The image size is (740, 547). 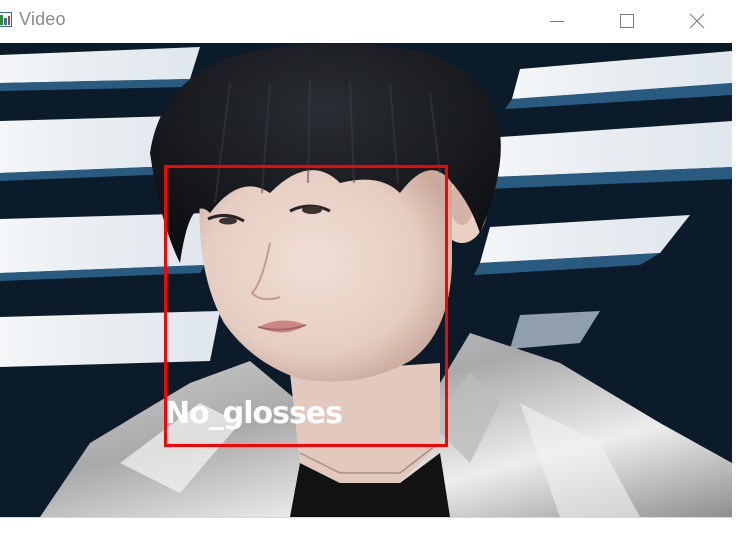 I want to click on window-title: Video, so click(x=42, y=19).